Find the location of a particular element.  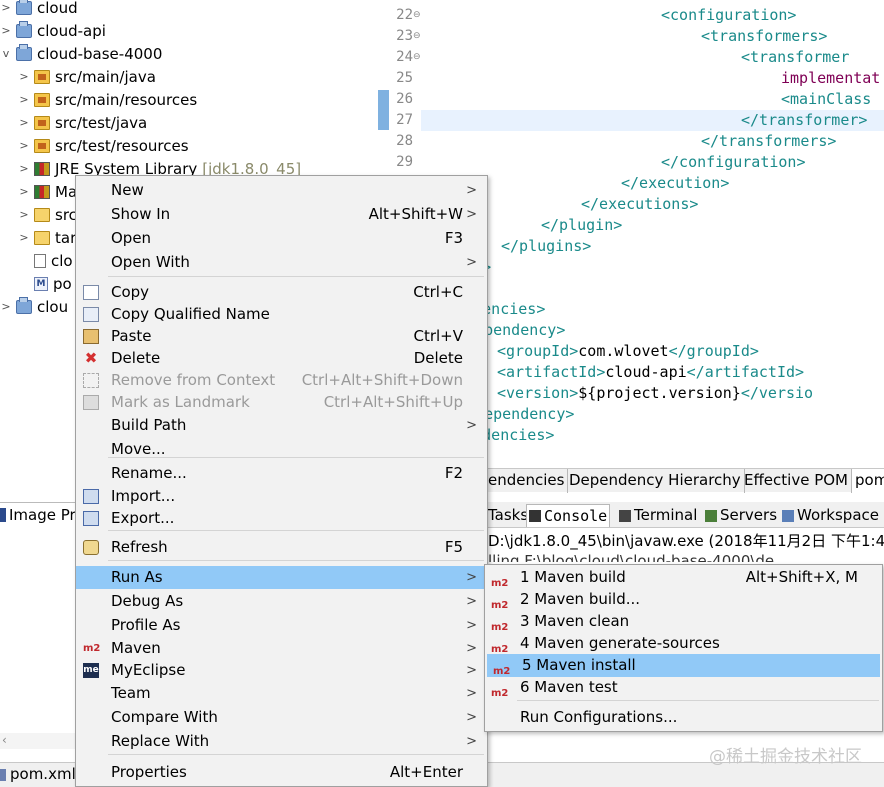

editor-tab: Dependency Hierarchy is located at coordinates (655, 481).